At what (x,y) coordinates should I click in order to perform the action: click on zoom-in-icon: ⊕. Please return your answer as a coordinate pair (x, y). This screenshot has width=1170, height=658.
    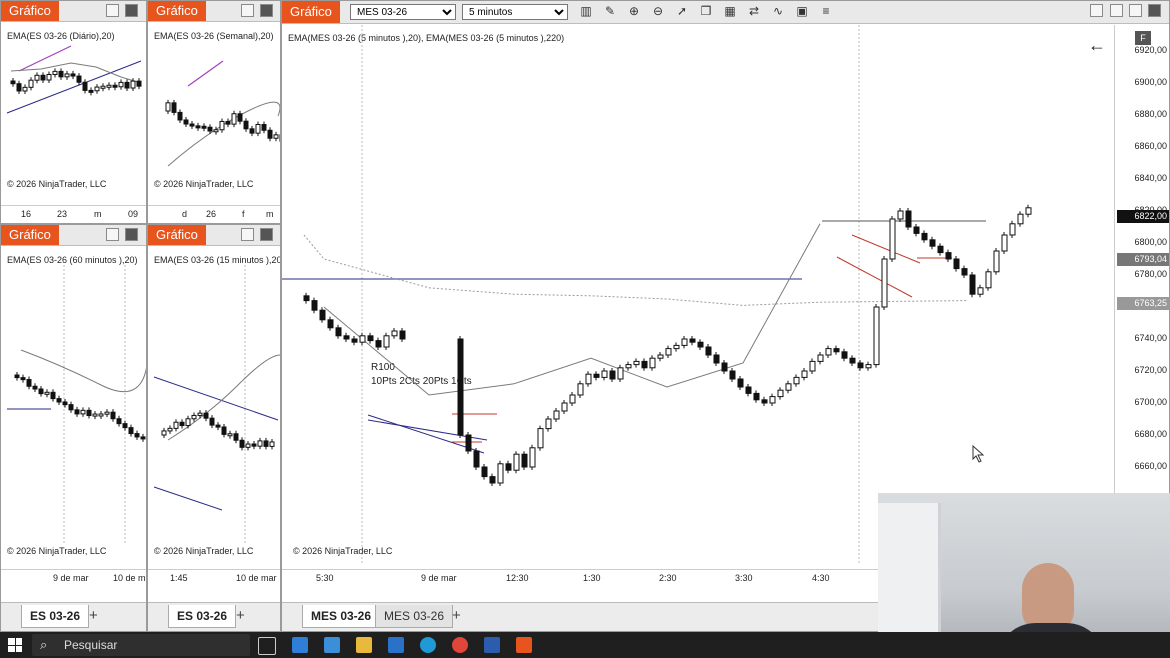
    Looking at the image, I should click on (634, 11).